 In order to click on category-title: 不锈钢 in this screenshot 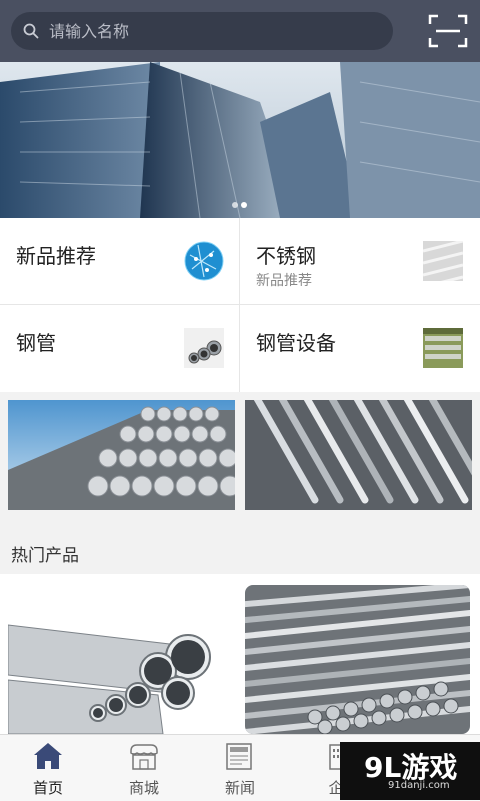, I will do `click(286, 256)`.